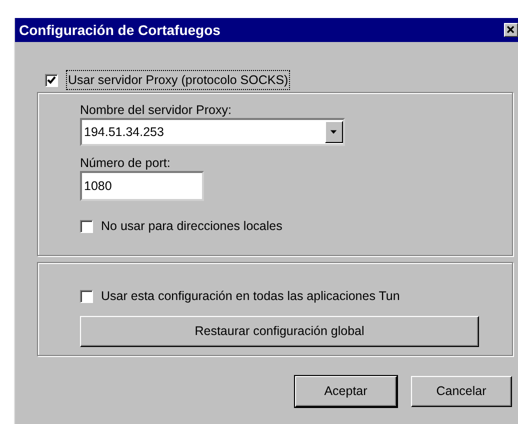  I want to click on checkbox-label: Usar esta configuración en todas las aplicaciones Tun, so click(250, 296).